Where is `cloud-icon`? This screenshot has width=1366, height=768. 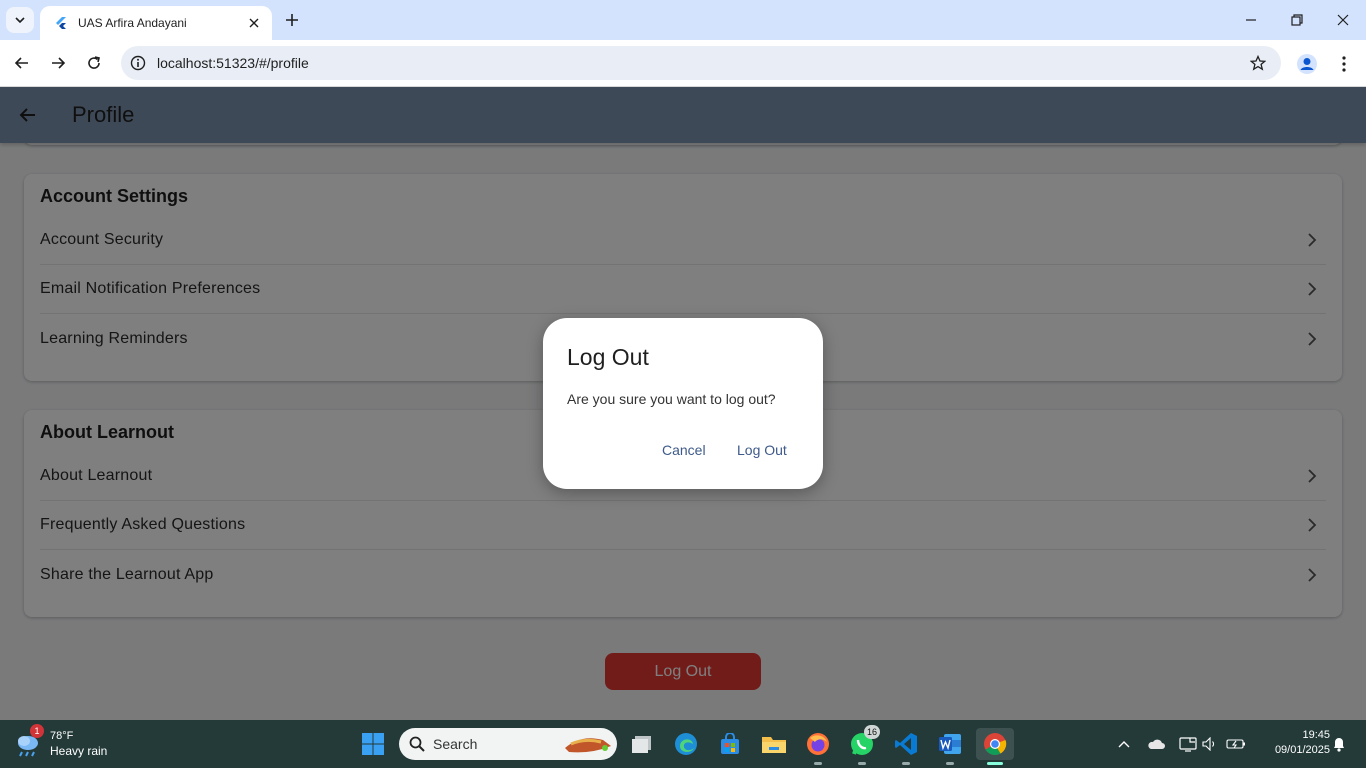 cloud-icon is located at coordinates (1156, 744).